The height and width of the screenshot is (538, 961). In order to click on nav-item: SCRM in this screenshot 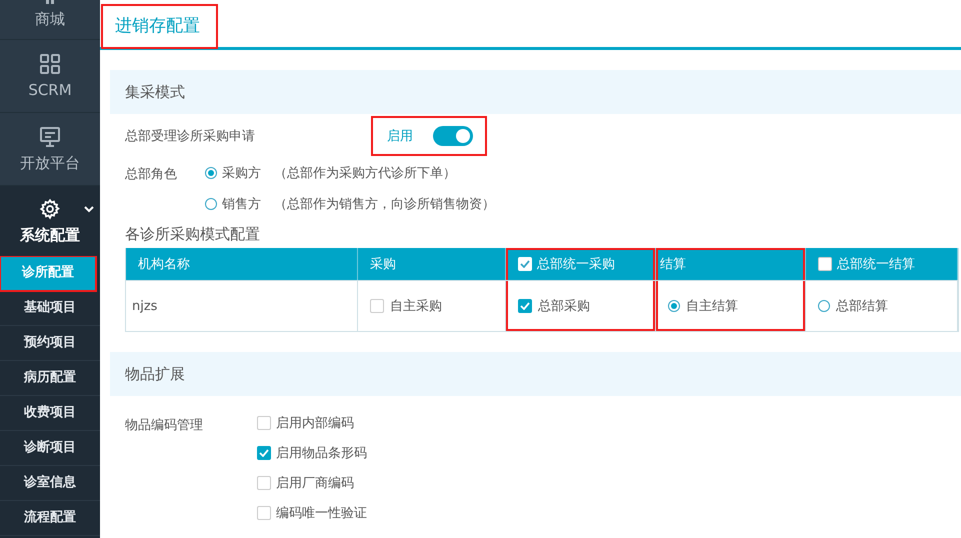, I will do `click(50, 76)`.